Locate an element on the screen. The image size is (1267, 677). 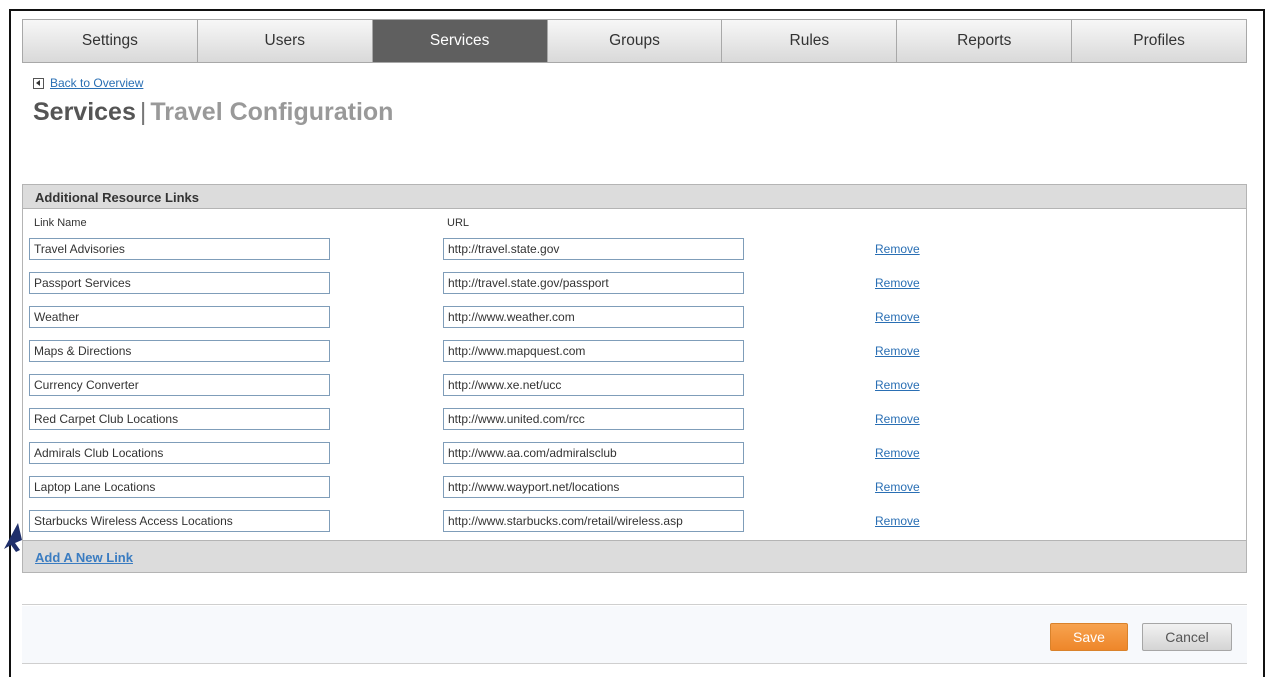
link-name-input: Admirals Club Locations is located at coordinates (179, 453).